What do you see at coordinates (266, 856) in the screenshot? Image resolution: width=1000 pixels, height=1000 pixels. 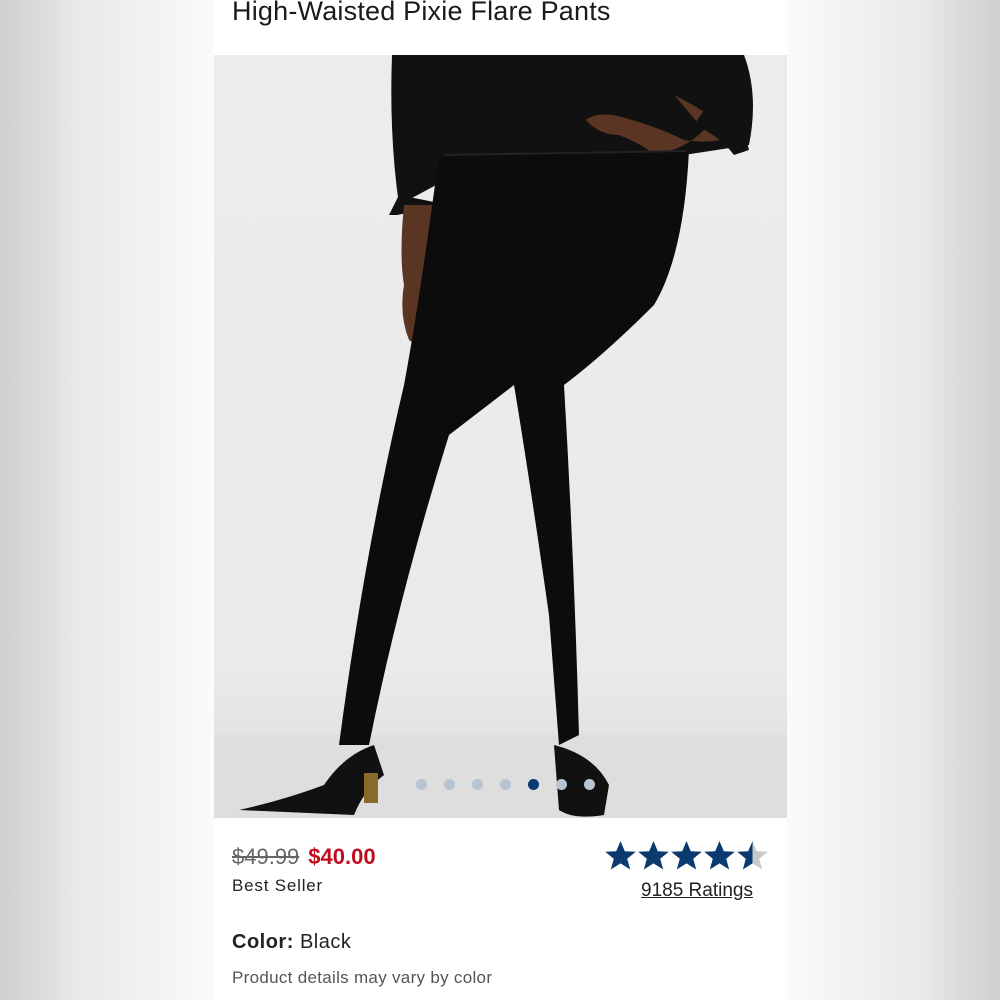 I see `original-price: $49.99` at bounding box center [266, 856].